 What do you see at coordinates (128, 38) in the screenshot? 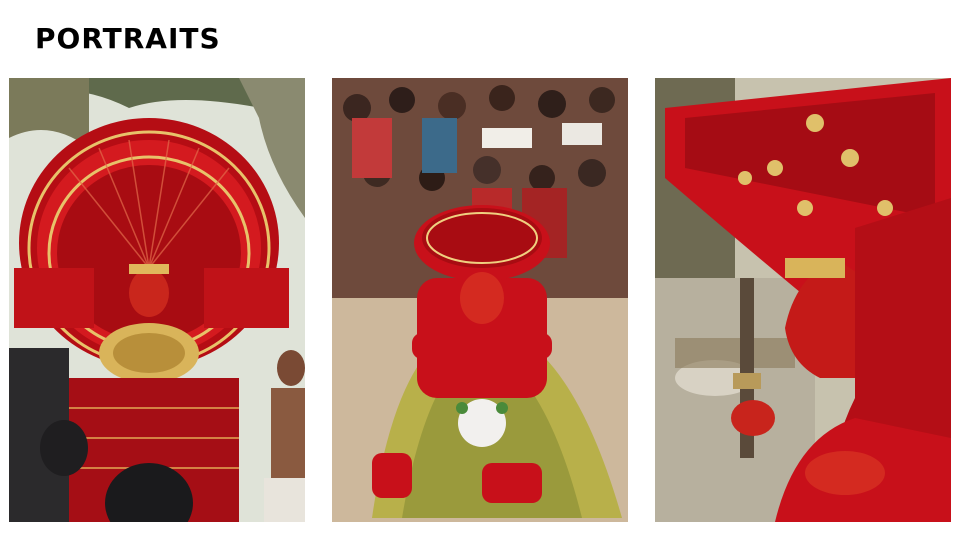
I see `page-title: PORTRAITS` at bounding box center [128, 38].